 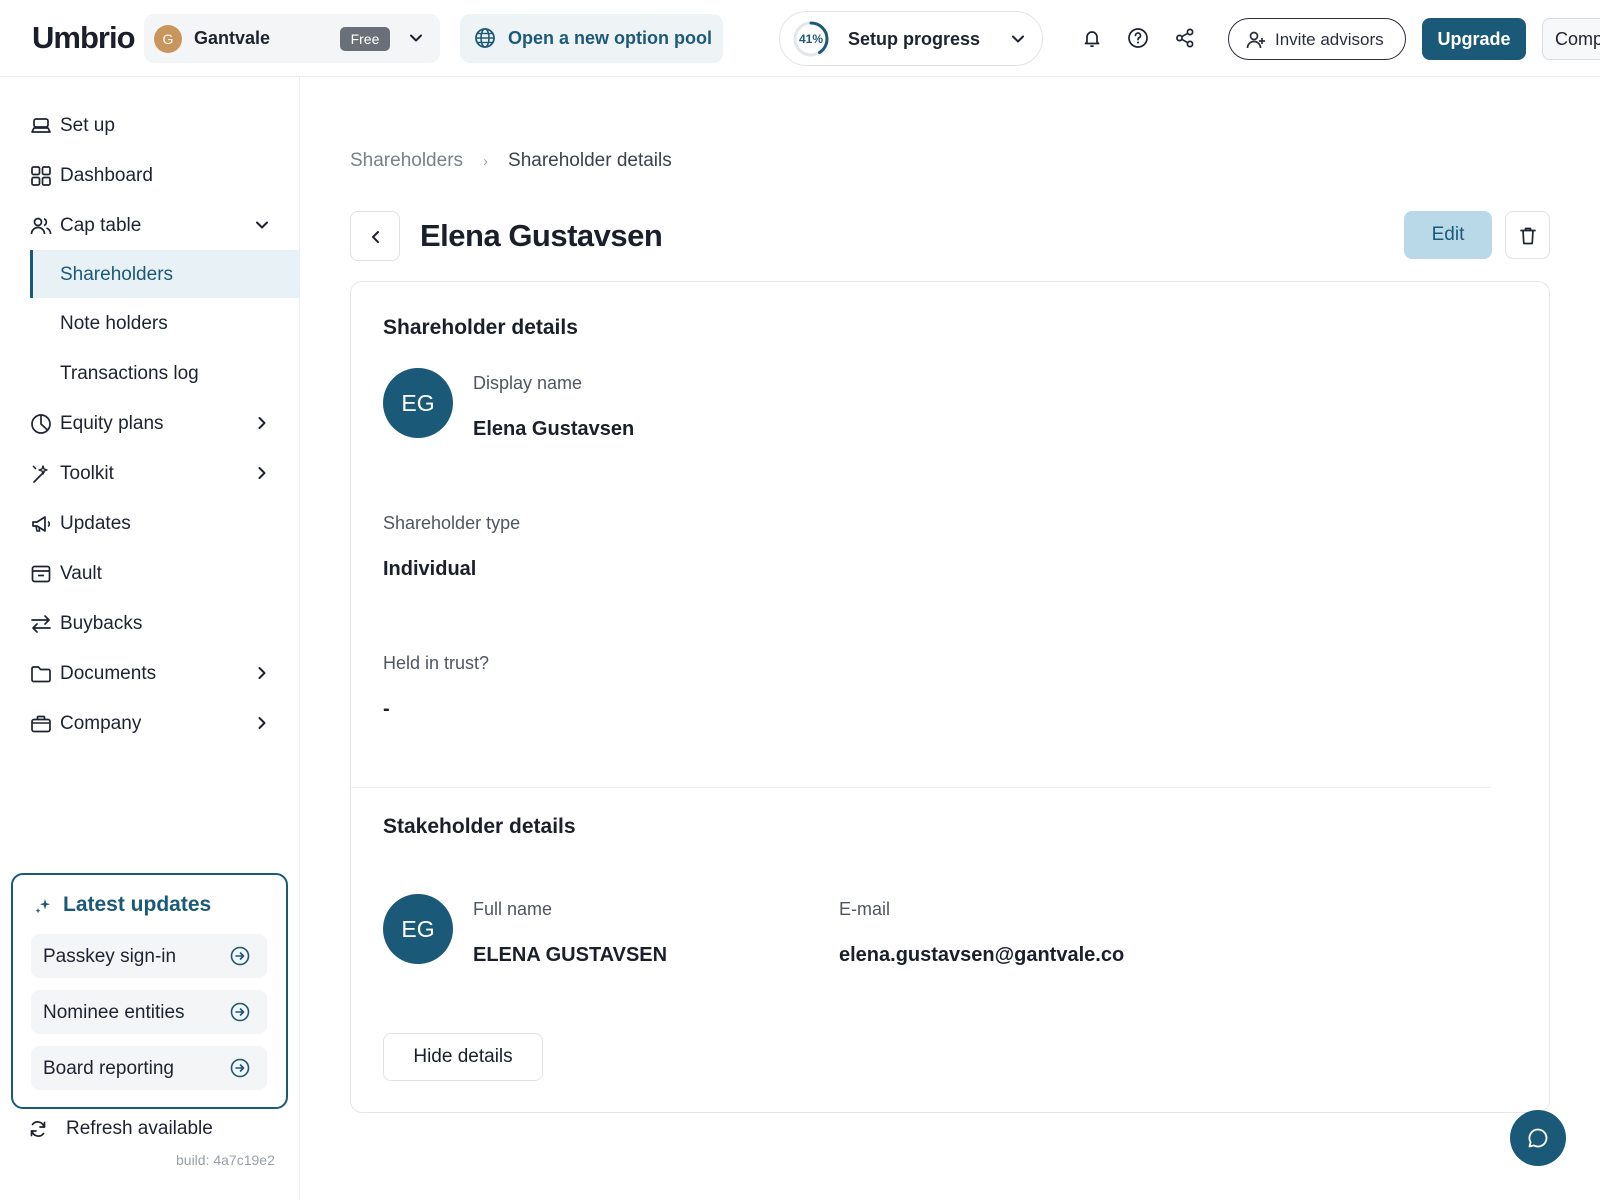 What do you see at coordinates (528, 383) in the screenshot?
I see `display-name-label: Display name` at bounding box center [528, 383].